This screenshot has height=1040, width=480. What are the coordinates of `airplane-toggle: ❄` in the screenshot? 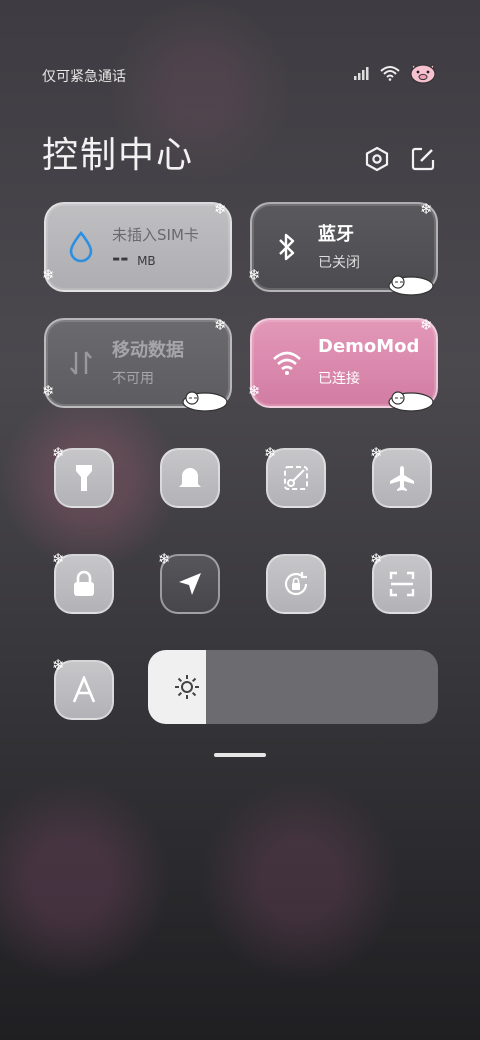 It's located at (401, 476).